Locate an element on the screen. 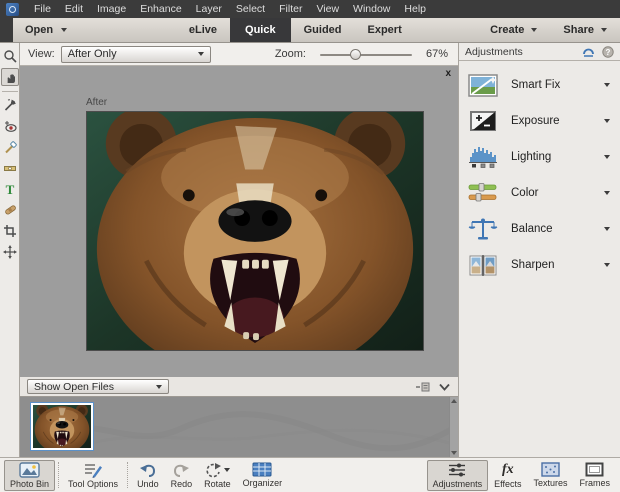 The image size is (620, 492). tool-options-icon is located at coordinates (94, 470).